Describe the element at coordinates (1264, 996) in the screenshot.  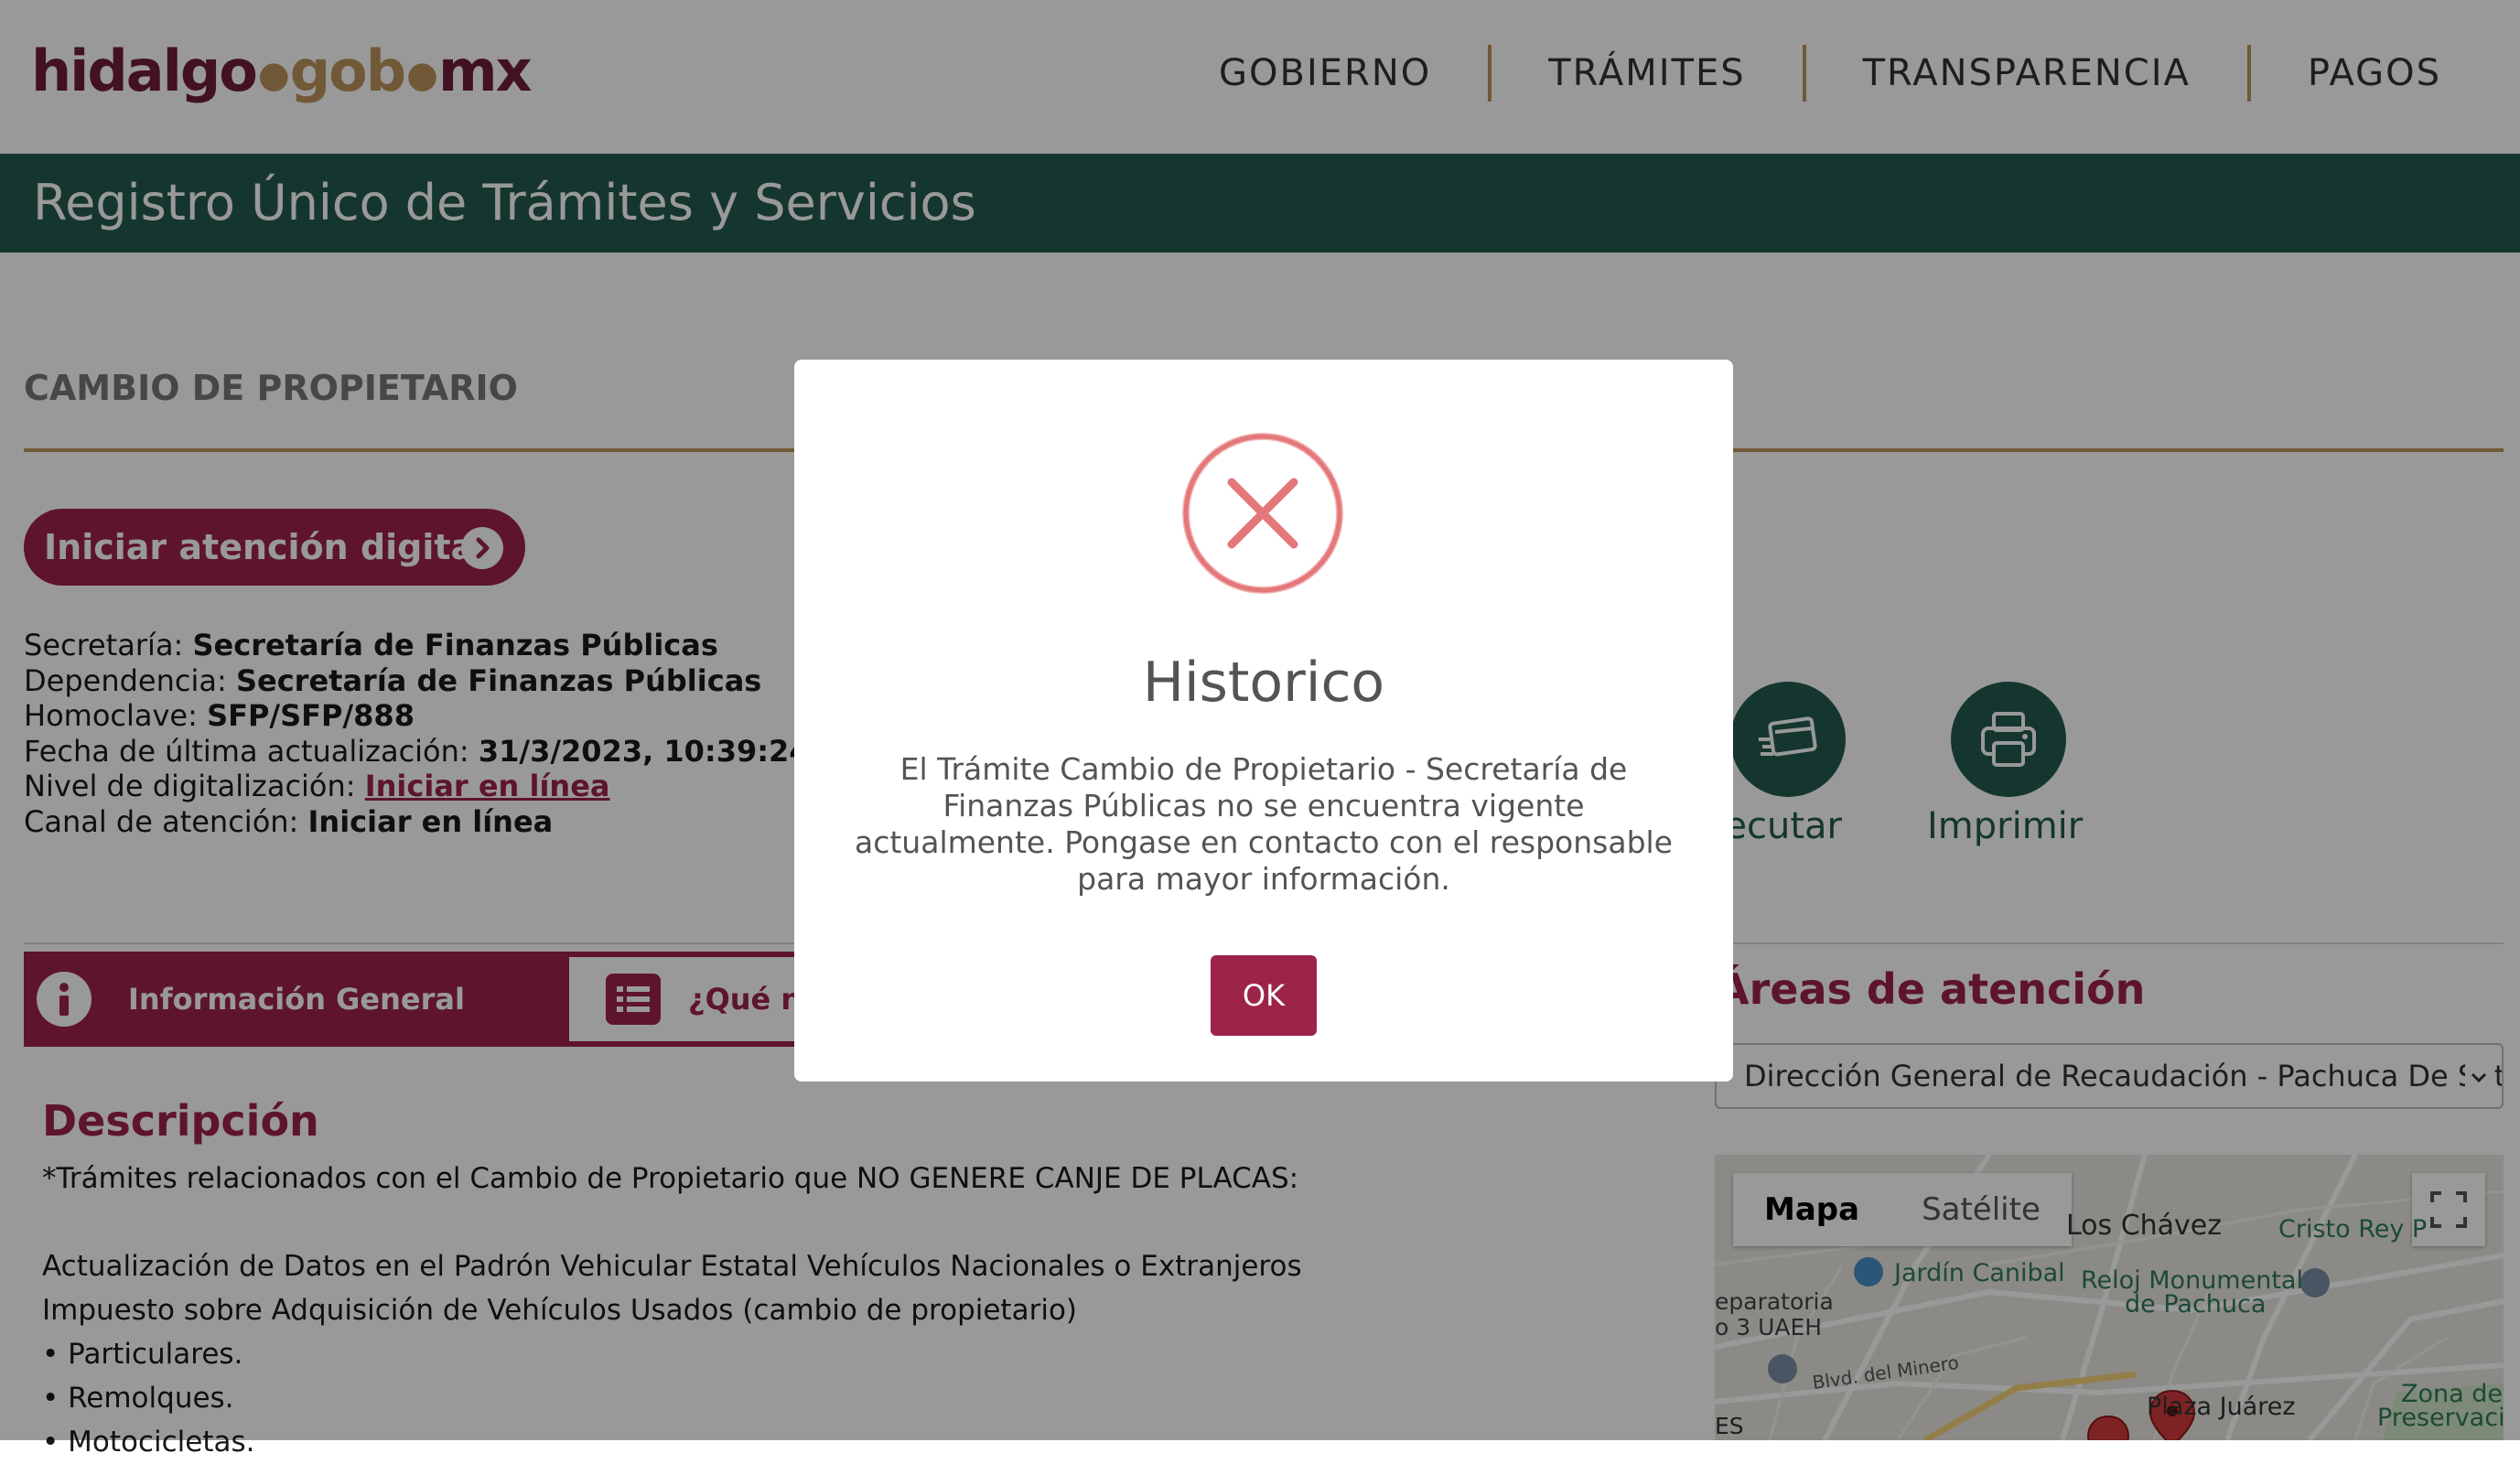
I see `ok-button: OK` at that location.